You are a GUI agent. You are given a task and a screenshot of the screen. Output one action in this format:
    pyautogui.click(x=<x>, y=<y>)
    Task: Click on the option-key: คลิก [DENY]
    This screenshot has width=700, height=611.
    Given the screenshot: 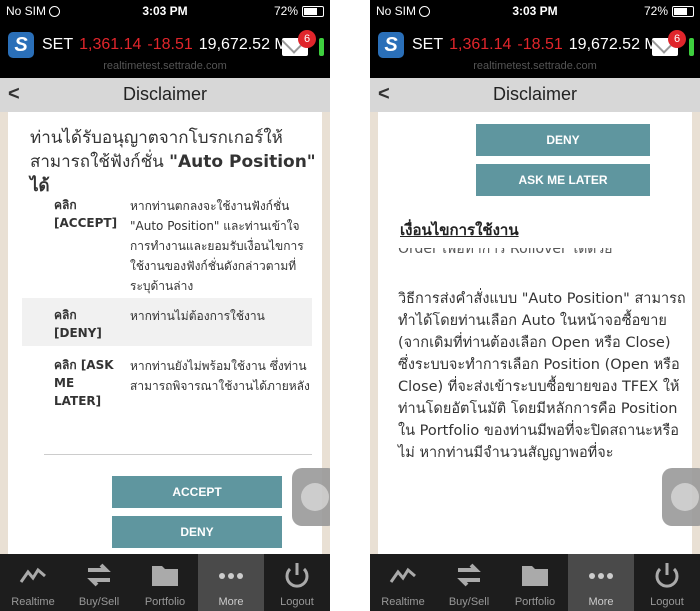 What is the action you would take?
    pyautogui.click(x=78, y=324)
    